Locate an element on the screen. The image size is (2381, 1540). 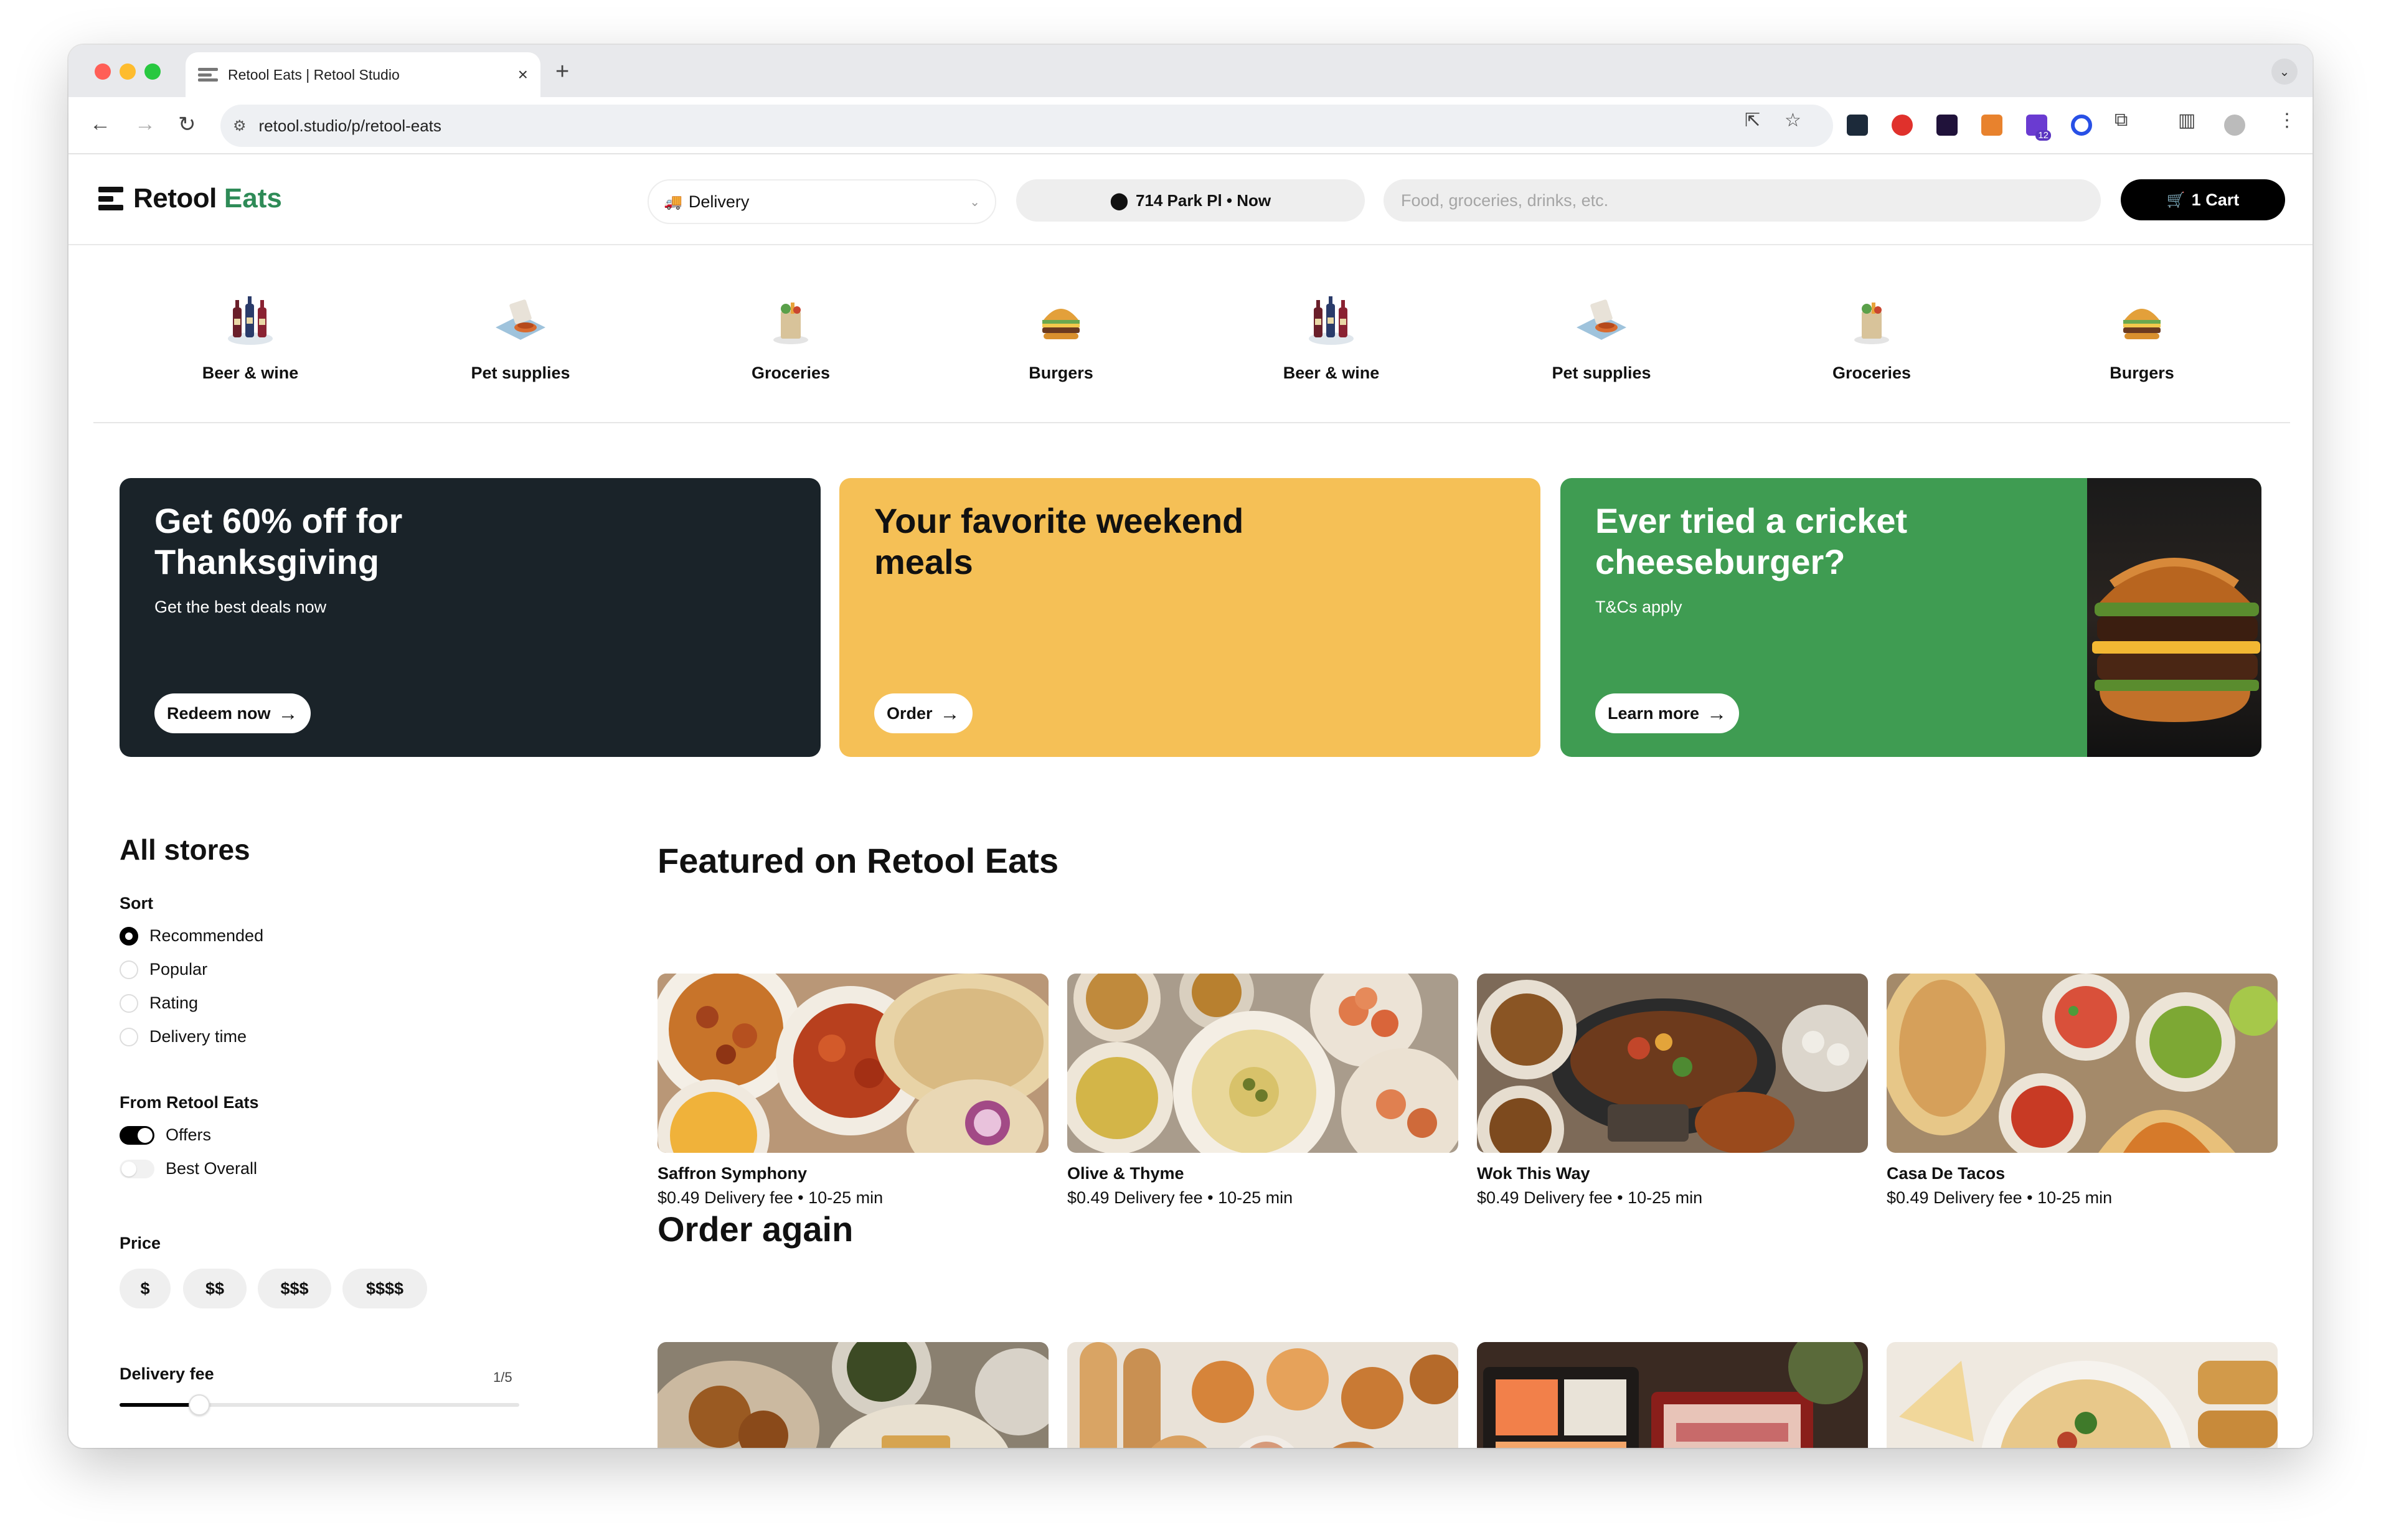
address-bar: ⚙ retool.studio/p/retool-eats is located at coordinates (1026, 126).